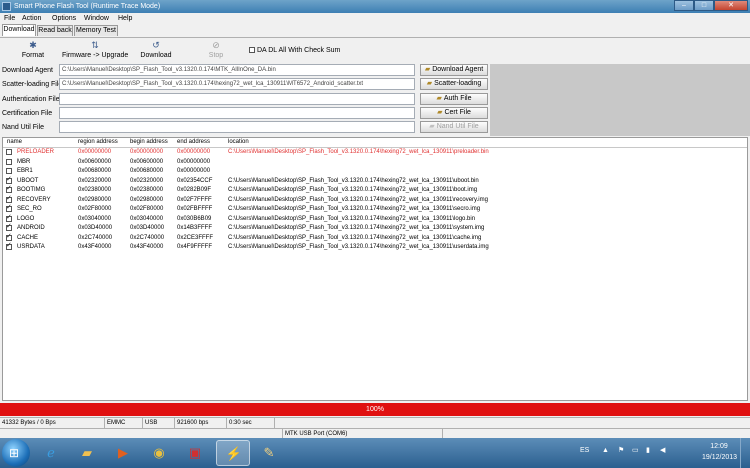 The width and height of the screenshot is (750, 468). What do you see at coordinates (620, 100) in the screenshot?
I see `file-panel-background` at bounding box center [620, 100].